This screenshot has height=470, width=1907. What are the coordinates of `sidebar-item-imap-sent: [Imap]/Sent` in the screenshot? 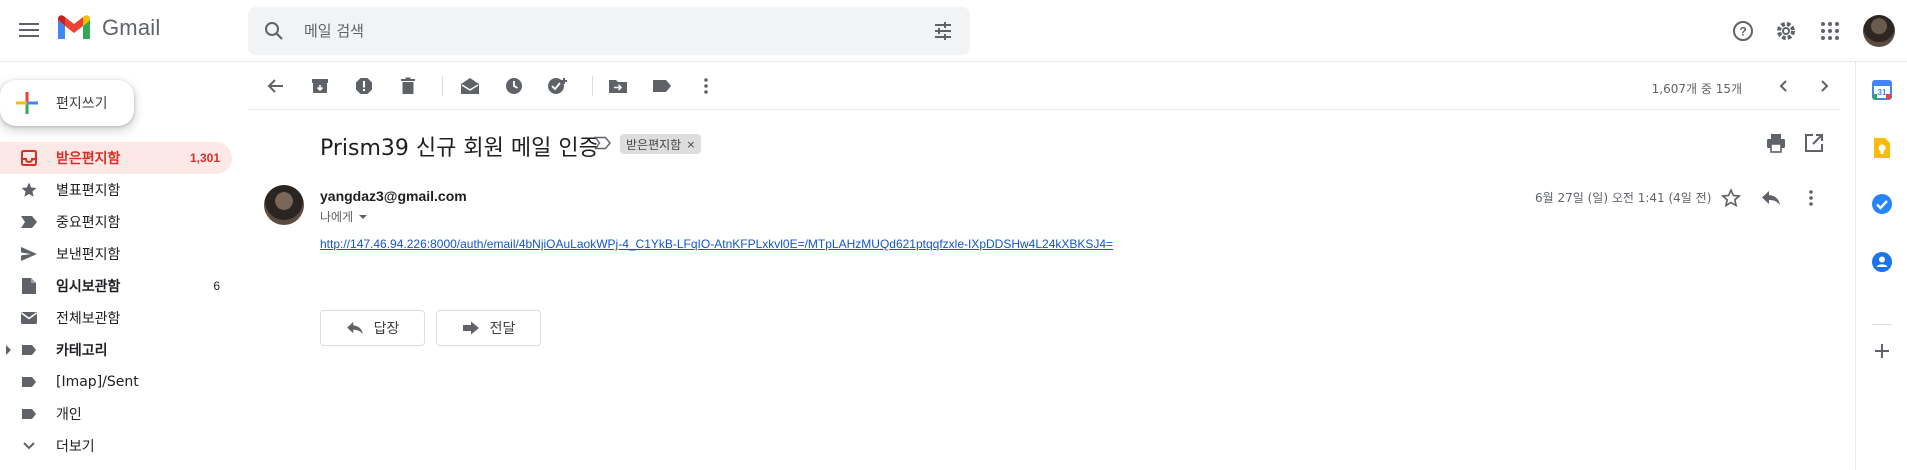 It's located at (116, 382).